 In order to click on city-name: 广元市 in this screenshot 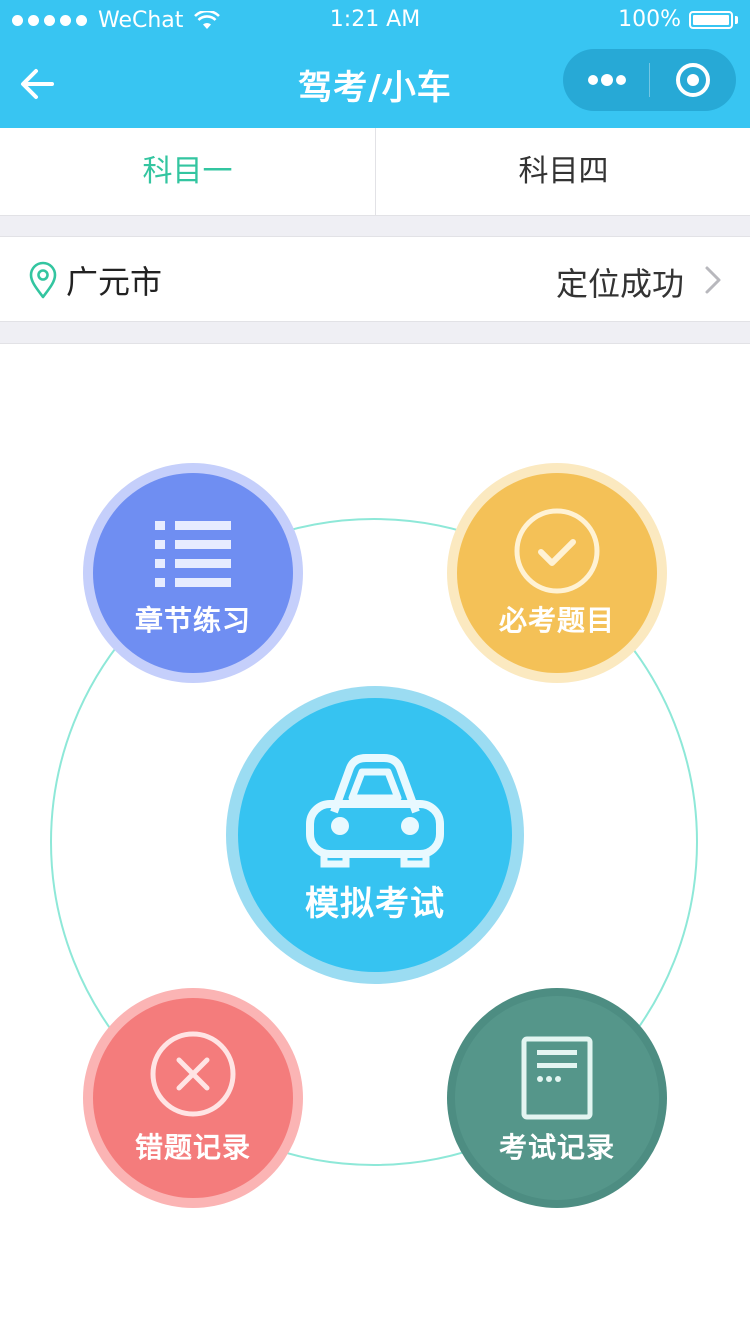, I will do `click(114, 282)`.